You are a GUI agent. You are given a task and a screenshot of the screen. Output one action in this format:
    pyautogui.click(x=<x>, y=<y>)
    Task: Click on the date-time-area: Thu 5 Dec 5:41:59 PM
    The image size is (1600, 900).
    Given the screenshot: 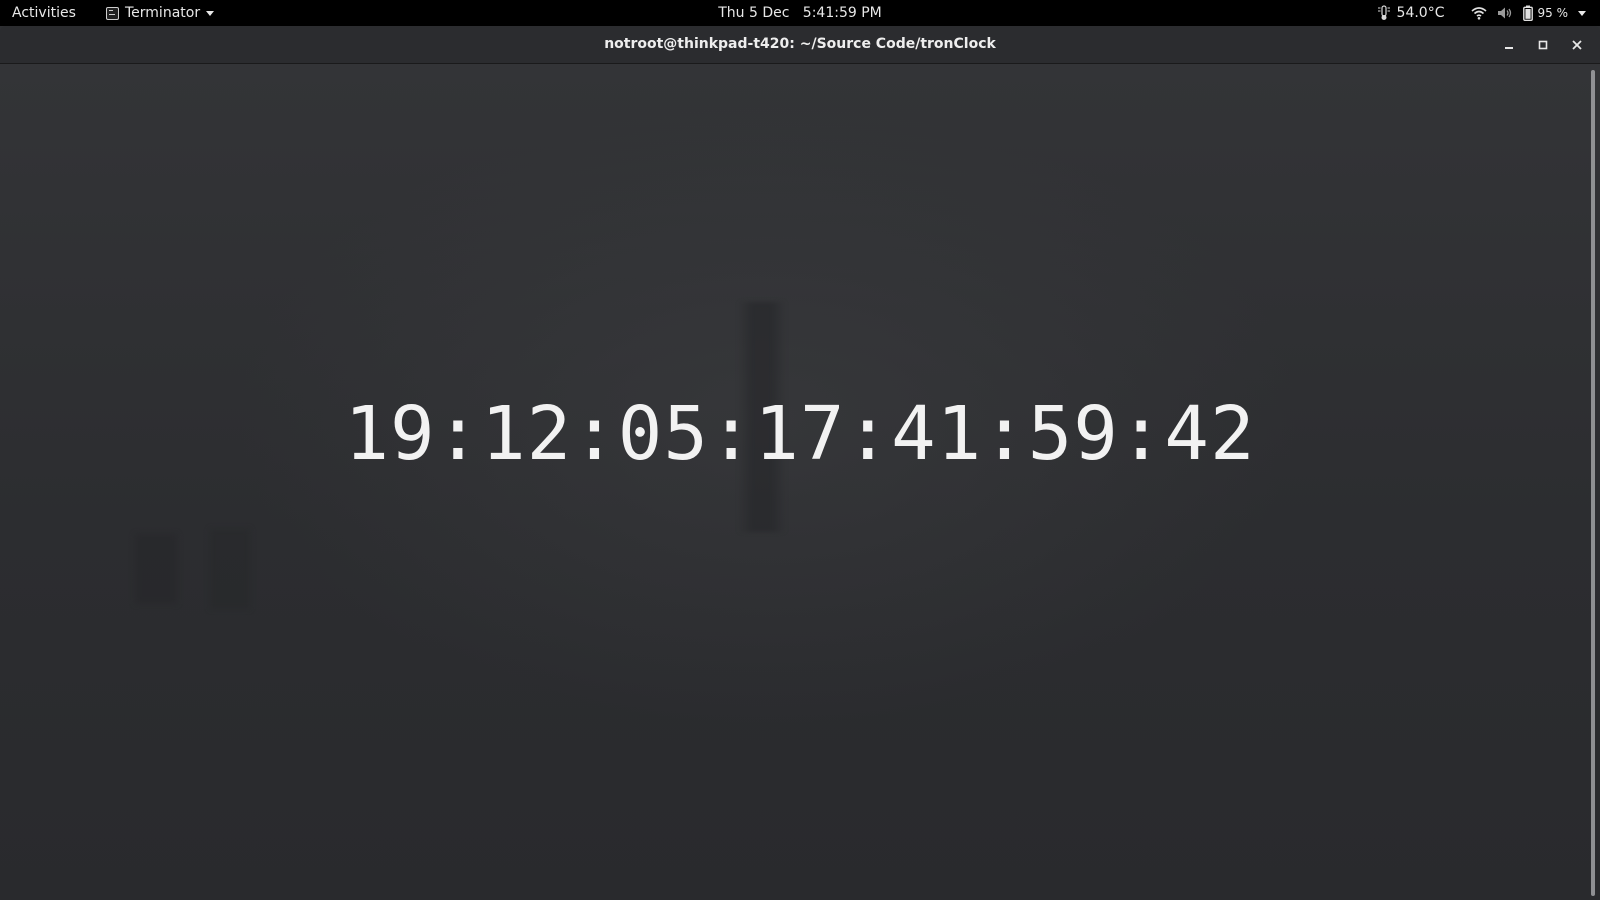 What is the action you would take?
    pyautogui.click(x=800, y=13)
    